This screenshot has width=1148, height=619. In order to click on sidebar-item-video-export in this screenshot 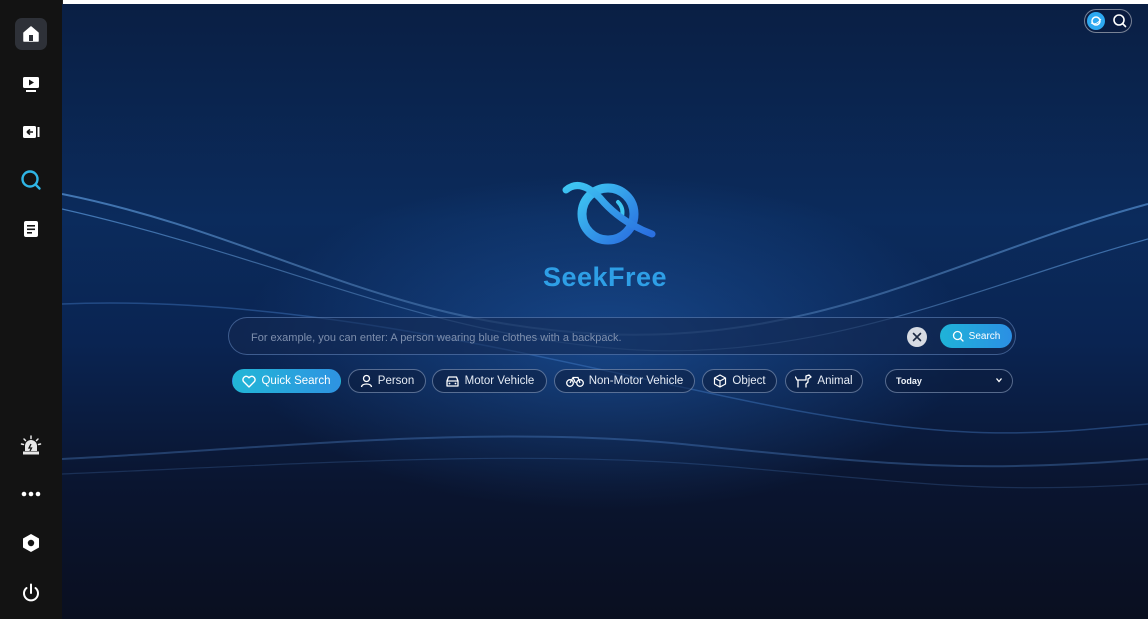, I will do `click(31, 132)`.